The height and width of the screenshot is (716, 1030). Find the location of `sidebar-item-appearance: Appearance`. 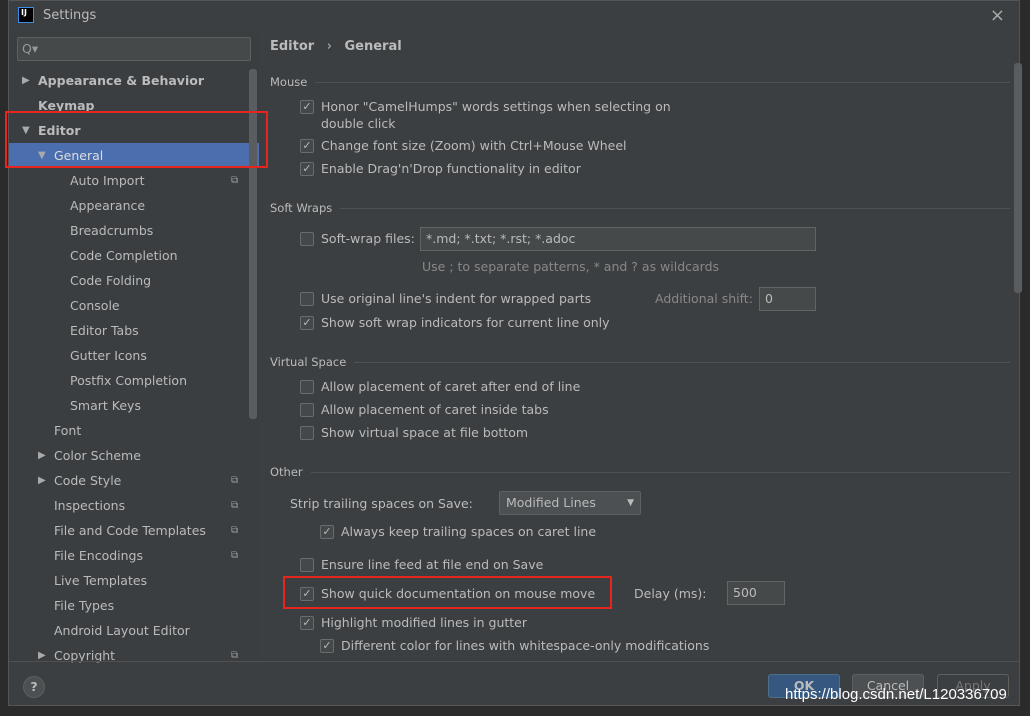

sidebar-item-appearance: Appearance is located at coordinates (134, 205).